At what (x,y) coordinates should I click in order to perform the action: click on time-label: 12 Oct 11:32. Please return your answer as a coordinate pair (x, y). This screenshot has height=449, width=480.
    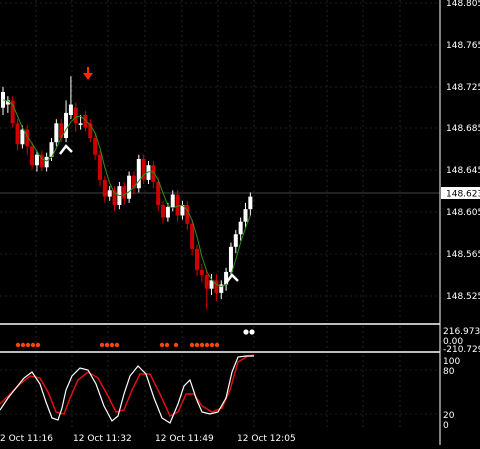
    Looking at the image, I should click on (102, 439).